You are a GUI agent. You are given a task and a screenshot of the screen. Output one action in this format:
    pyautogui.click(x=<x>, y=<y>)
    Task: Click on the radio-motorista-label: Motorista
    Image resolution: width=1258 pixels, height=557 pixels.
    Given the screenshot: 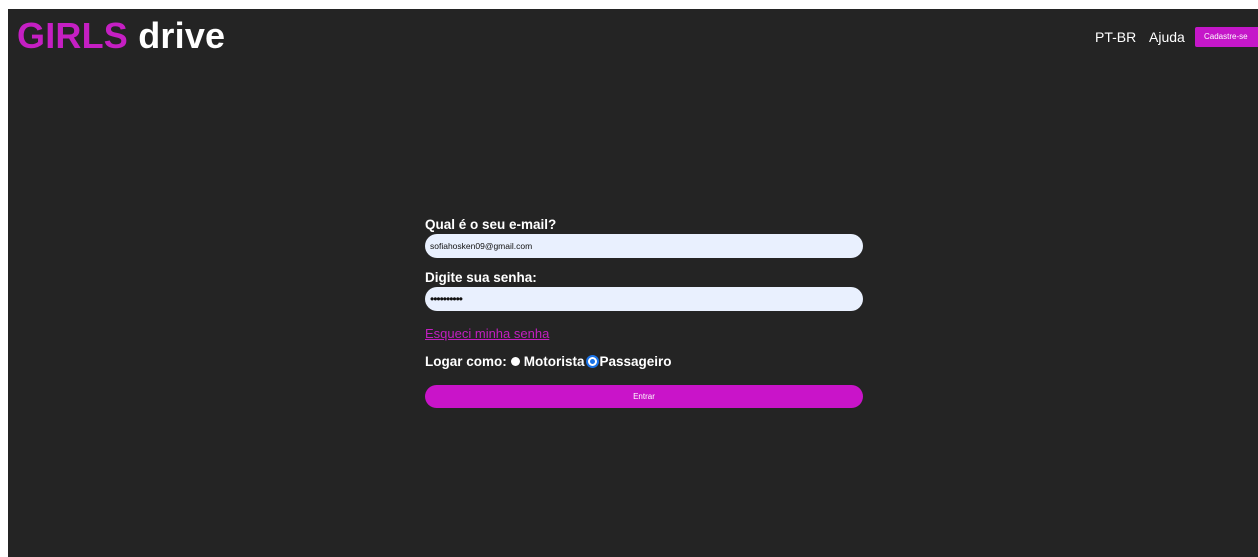 What is the action you would take?
    pyautogui.click(x=554, y=361)
    